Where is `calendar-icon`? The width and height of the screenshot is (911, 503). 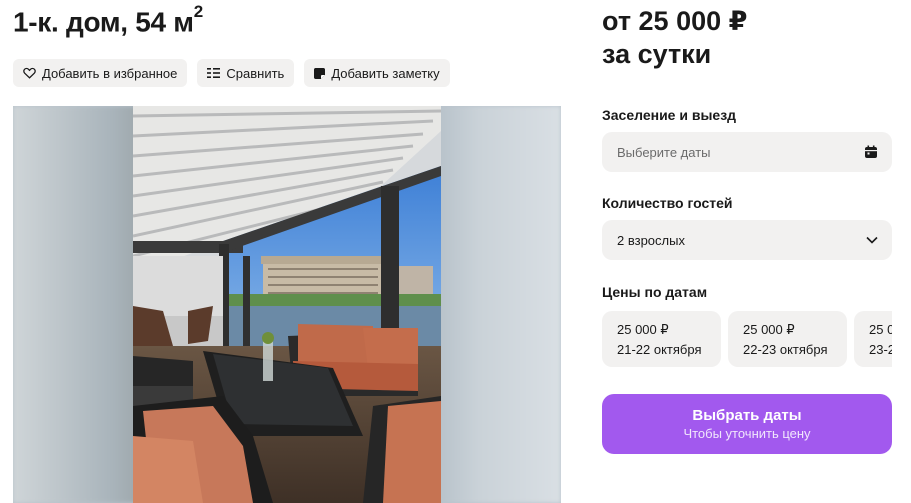
calendar-icon is located at coordinates (871, 151).